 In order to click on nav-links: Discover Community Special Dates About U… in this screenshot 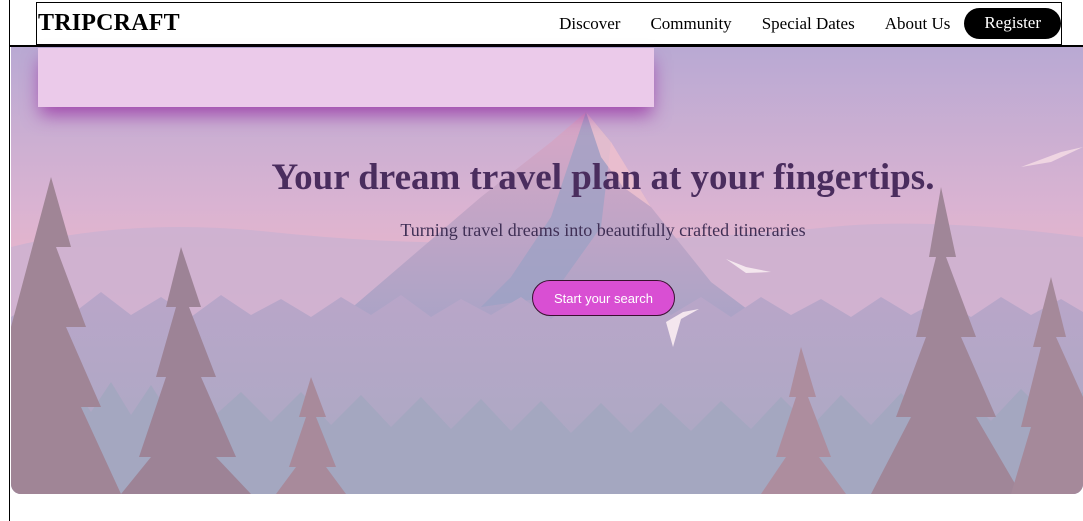, I will do `click(810, 23)`.